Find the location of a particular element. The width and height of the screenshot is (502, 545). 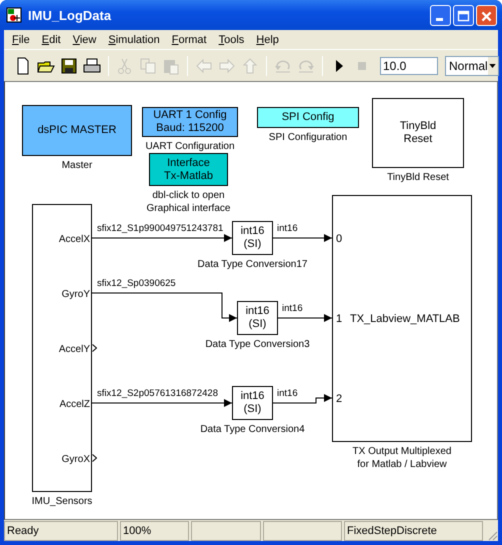

minimize-icon is located at coordinates (439, 19).